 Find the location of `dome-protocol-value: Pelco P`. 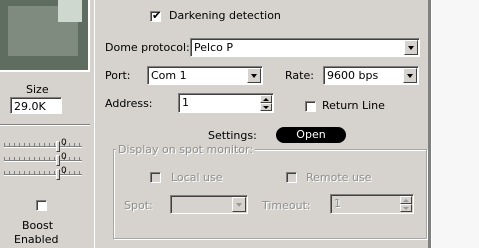

dome-protocol-value: Pelco P is located at coordinates (213, 47).